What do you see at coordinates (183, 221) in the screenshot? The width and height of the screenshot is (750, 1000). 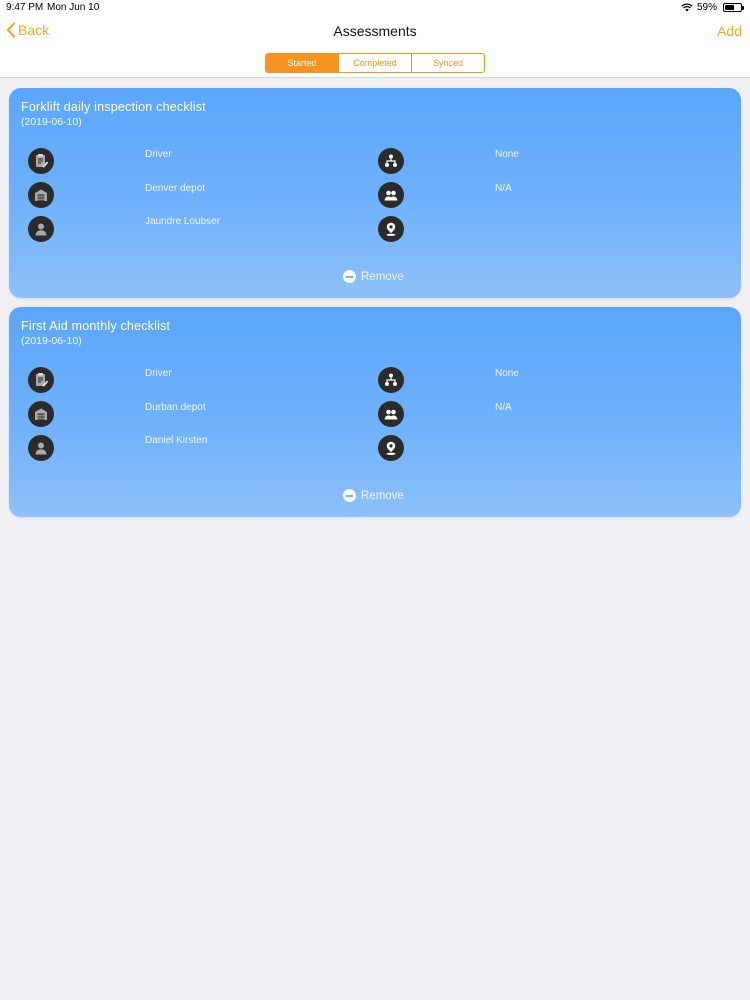 I see `person-value: Jaundre Loubser` at bounding box center [183, 221].